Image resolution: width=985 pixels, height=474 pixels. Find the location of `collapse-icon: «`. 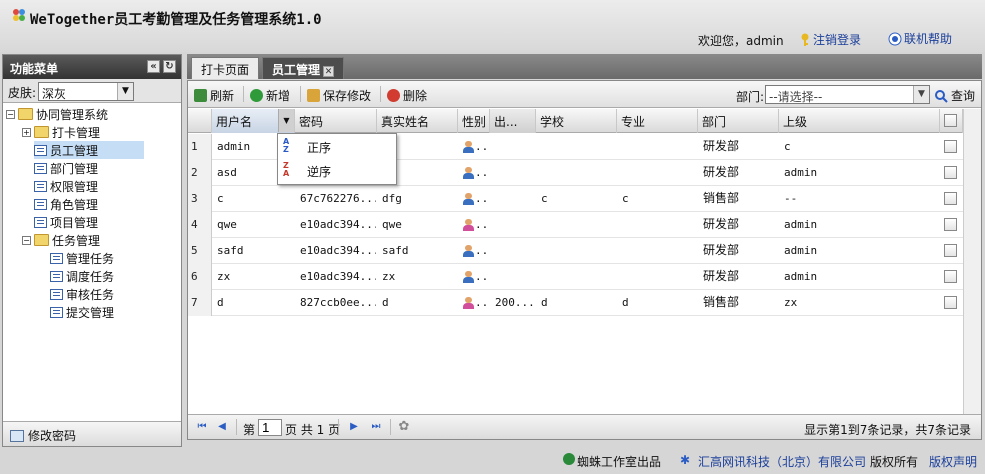

collapse-icon: « is located at coordinates (153, 66).